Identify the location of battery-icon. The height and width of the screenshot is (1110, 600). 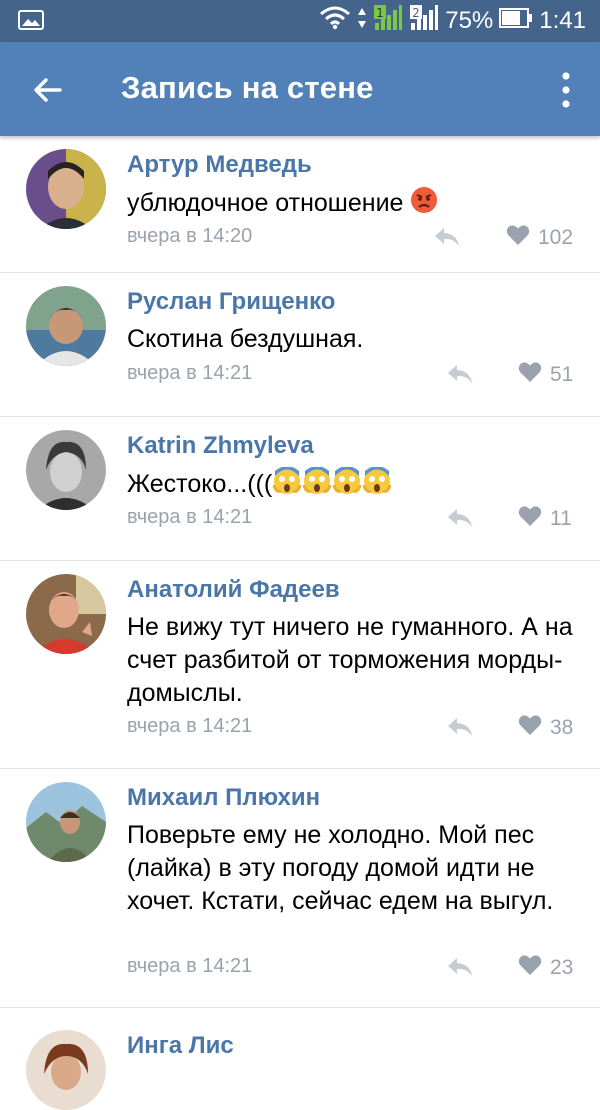
(516, 21).